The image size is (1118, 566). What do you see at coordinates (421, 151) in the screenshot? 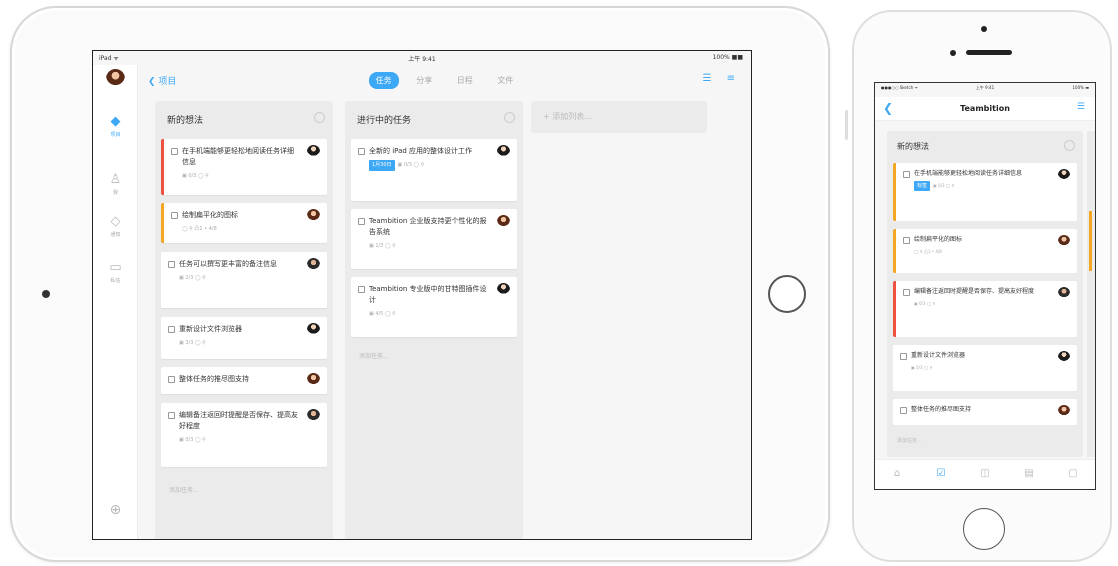
I see `task-title: 全新的 iPad 应用的整体设计工作` at bounding box center [421, 151].